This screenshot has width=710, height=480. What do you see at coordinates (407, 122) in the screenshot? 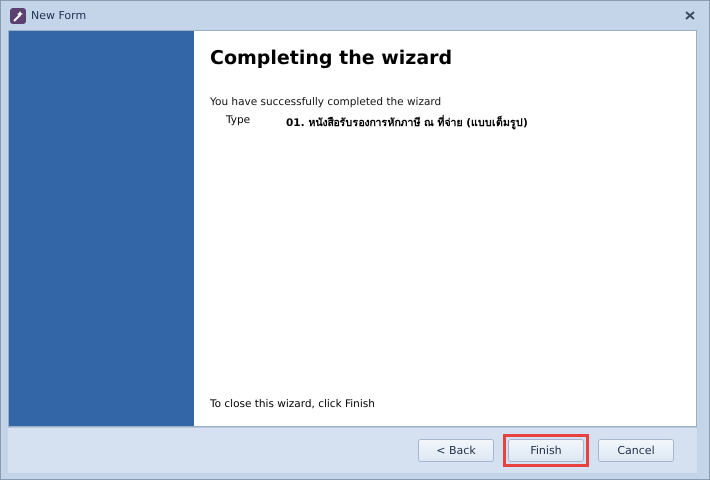
I see `field-value: 01. หนังสือรับรองการหักภาษี ณ ที่จ่าย (แบบเต็มรูป)` at bounding box center [407, 122].